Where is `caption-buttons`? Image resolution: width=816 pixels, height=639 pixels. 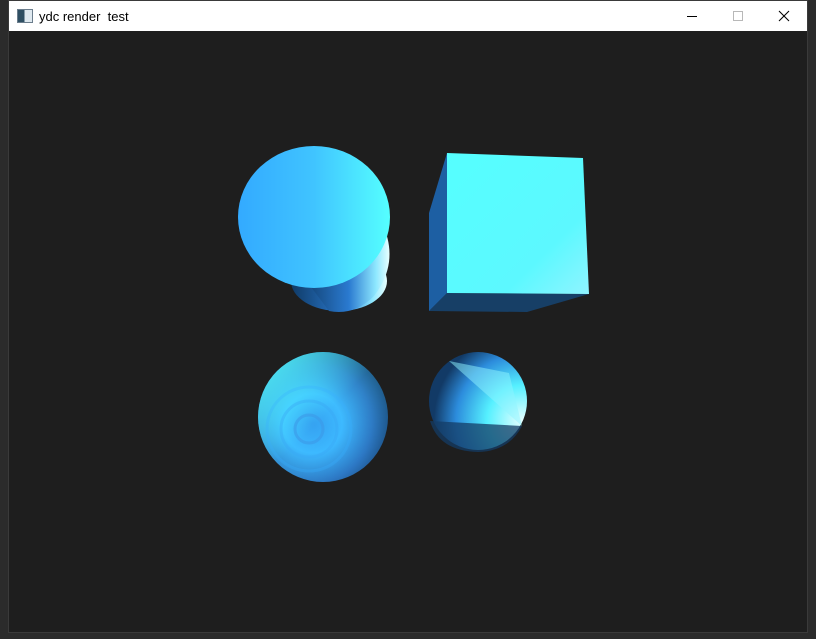
caption-buttons is located at coordinates (738, 16).